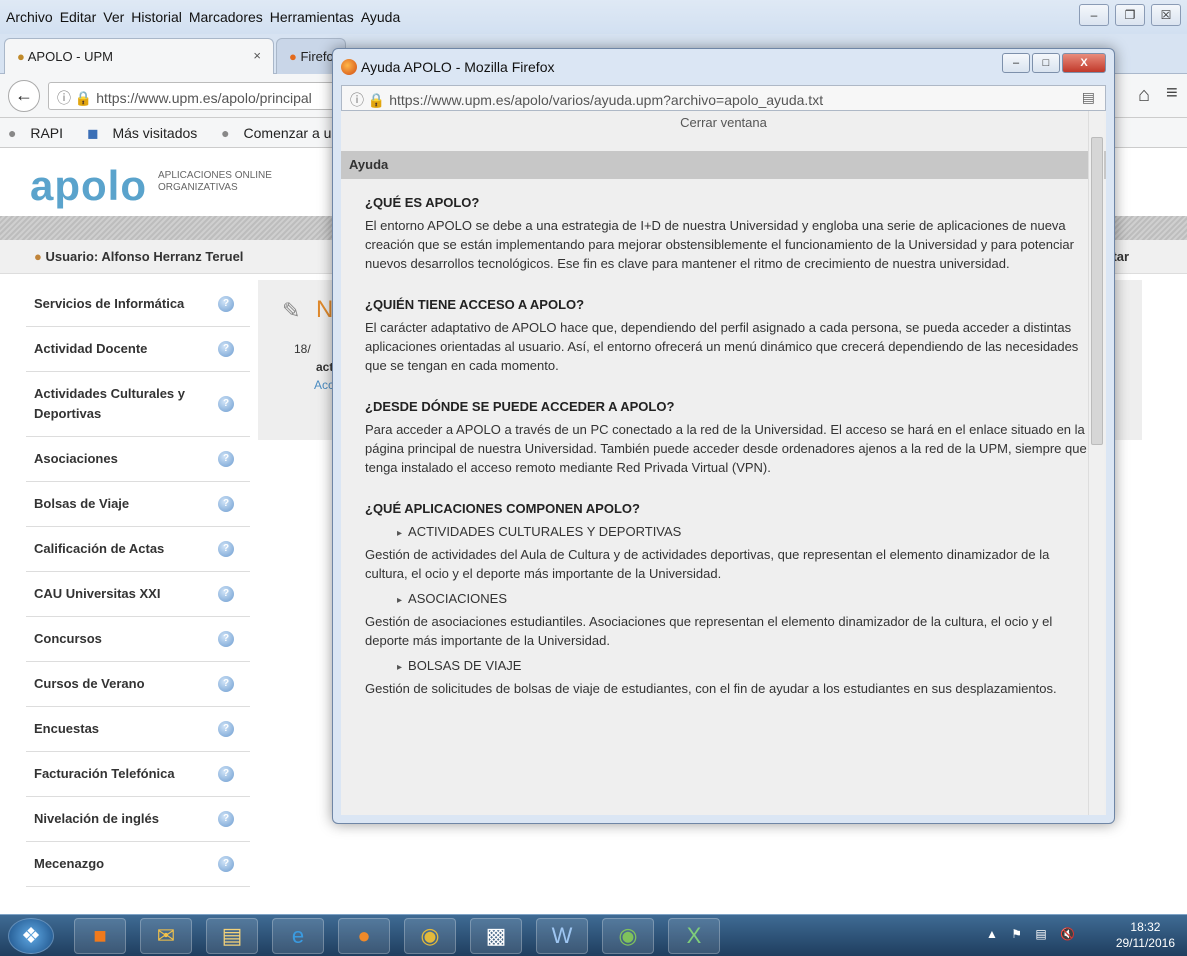  I want to click on reader-view-icon: ▤, so click(1088, 97).